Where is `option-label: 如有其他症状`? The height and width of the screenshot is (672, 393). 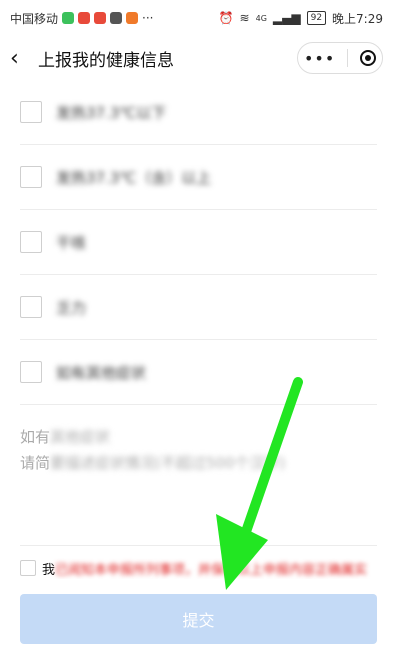 option-label: 如有其他症状 is located at coordinates (101, 372).